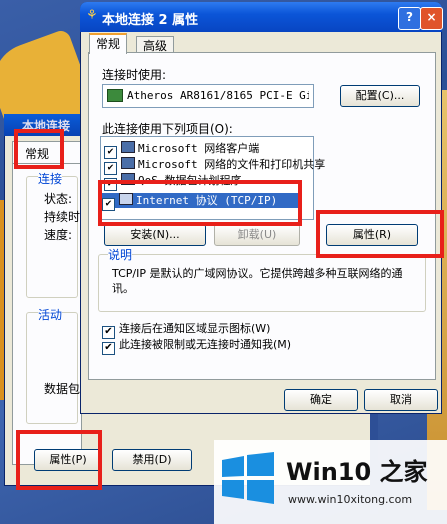  I want to click on help-icon: ?, so click(409, 17).